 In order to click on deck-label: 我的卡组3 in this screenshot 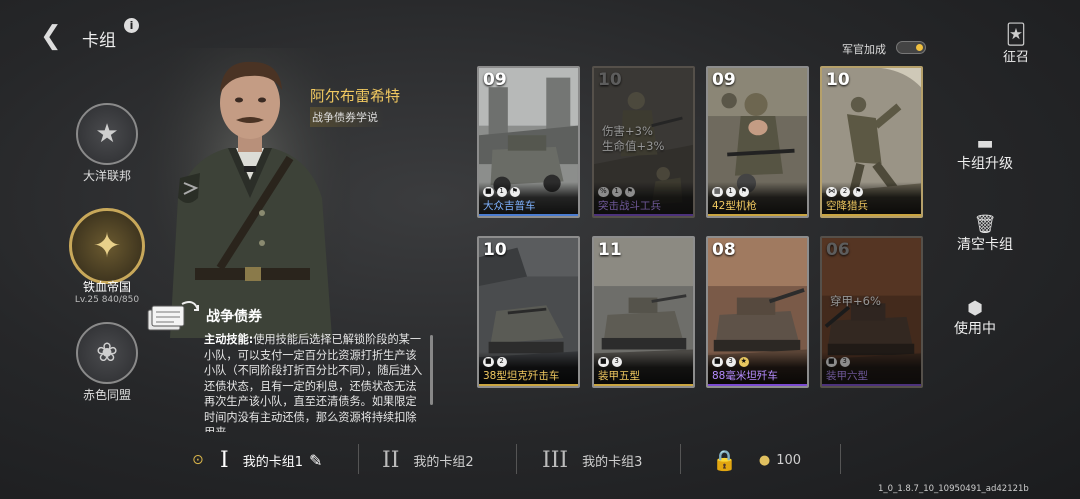, I will do `click(612, 462)`.